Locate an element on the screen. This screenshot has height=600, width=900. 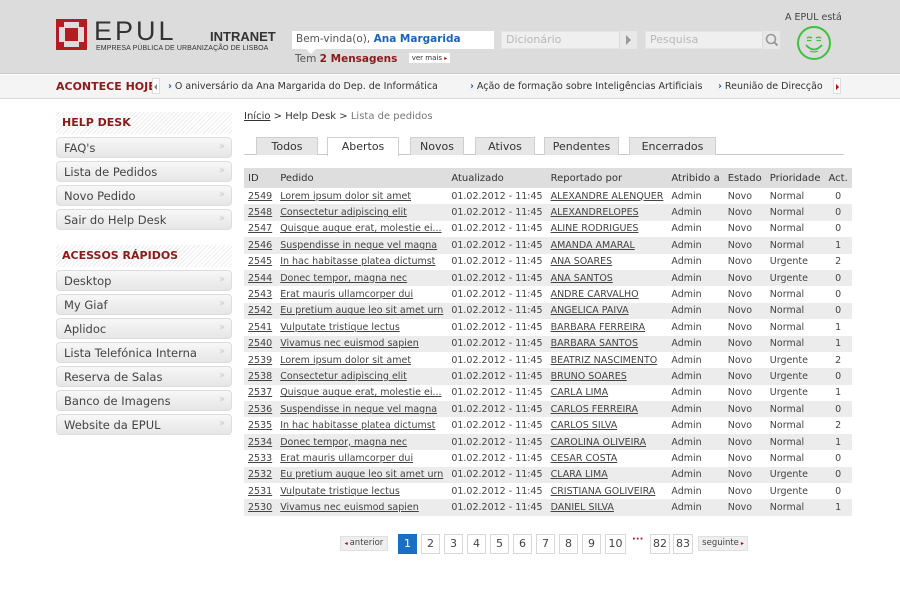
sidebar-item: FAQ's ›› is located at coordinates (144, 147).